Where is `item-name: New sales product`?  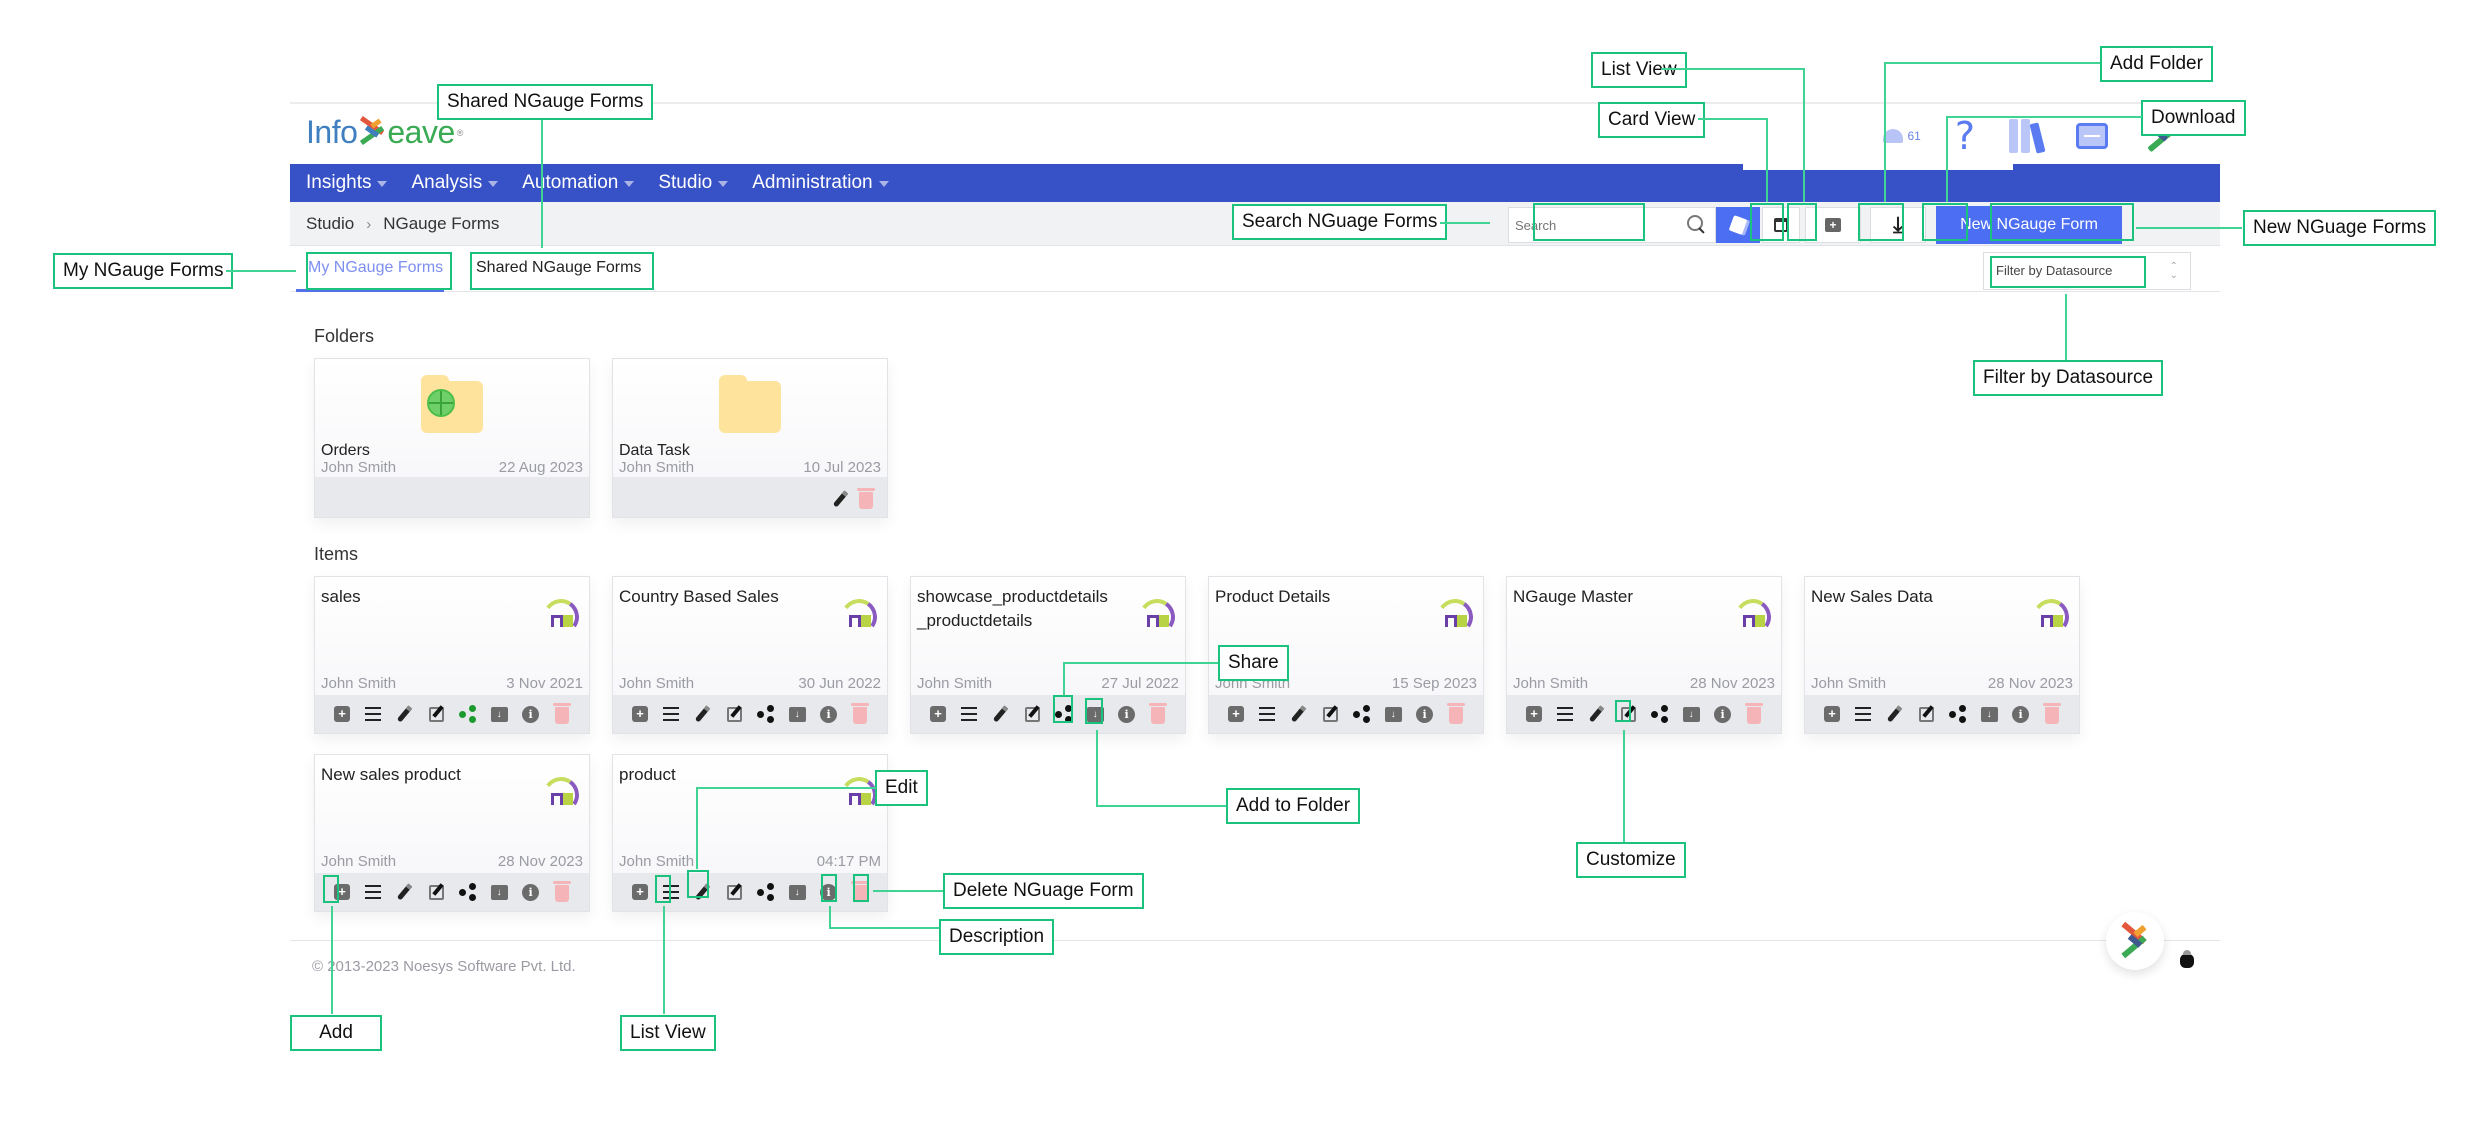 item-name: New sales product is located at coordinates (391, 774).